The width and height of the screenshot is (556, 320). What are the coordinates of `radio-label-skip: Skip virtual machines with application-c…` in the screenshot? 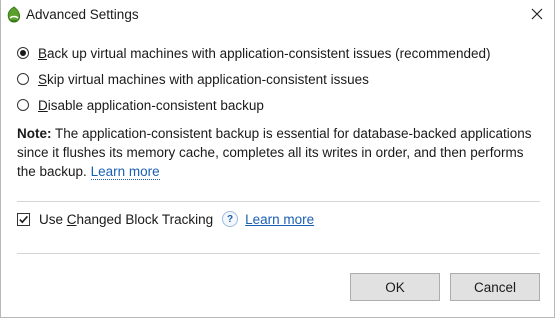 It's located at (203, 79).